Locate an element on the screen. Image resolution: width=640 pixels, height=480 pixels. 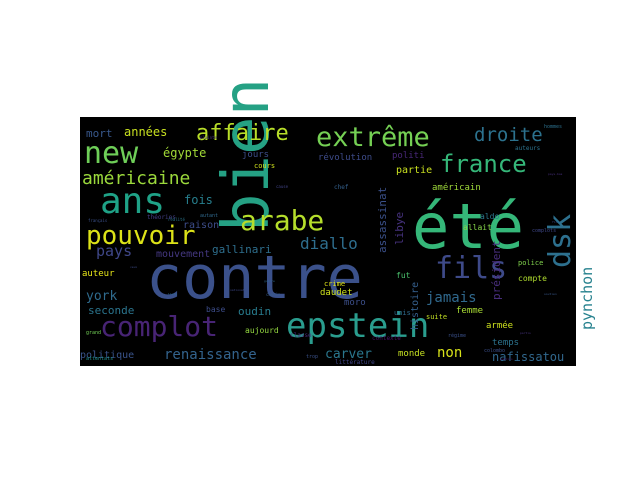
word-régime: régime is located at coordinates (457, 335).